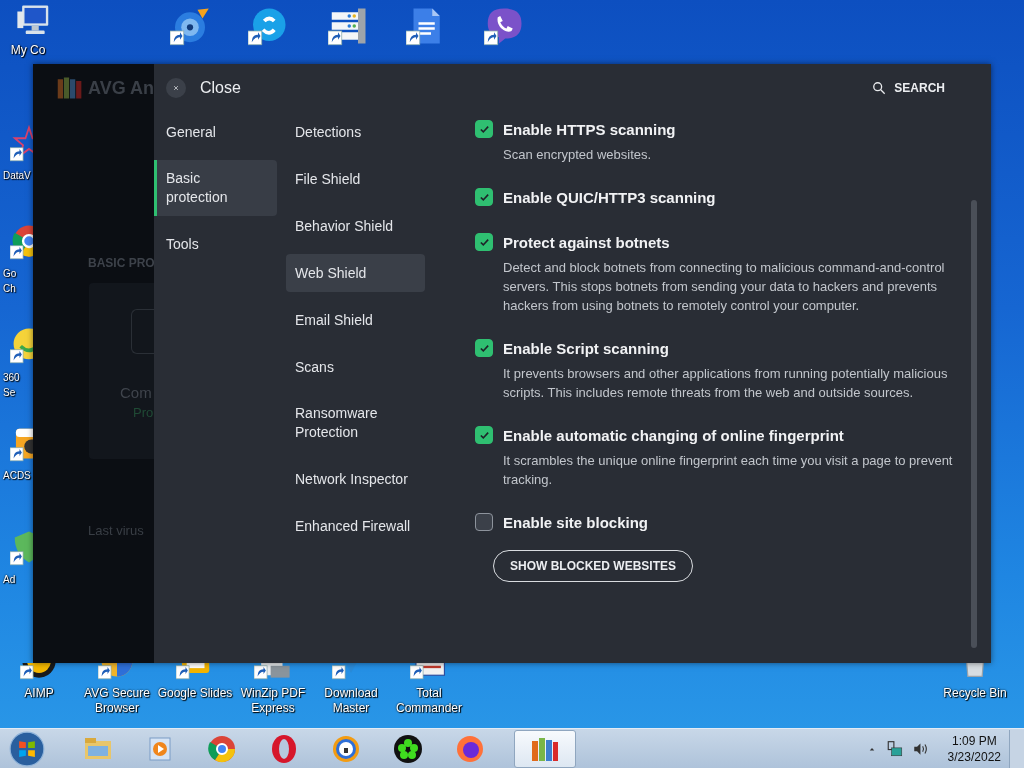  I want to click on desktop-icon-label: 360 Se, so click(15, 385).